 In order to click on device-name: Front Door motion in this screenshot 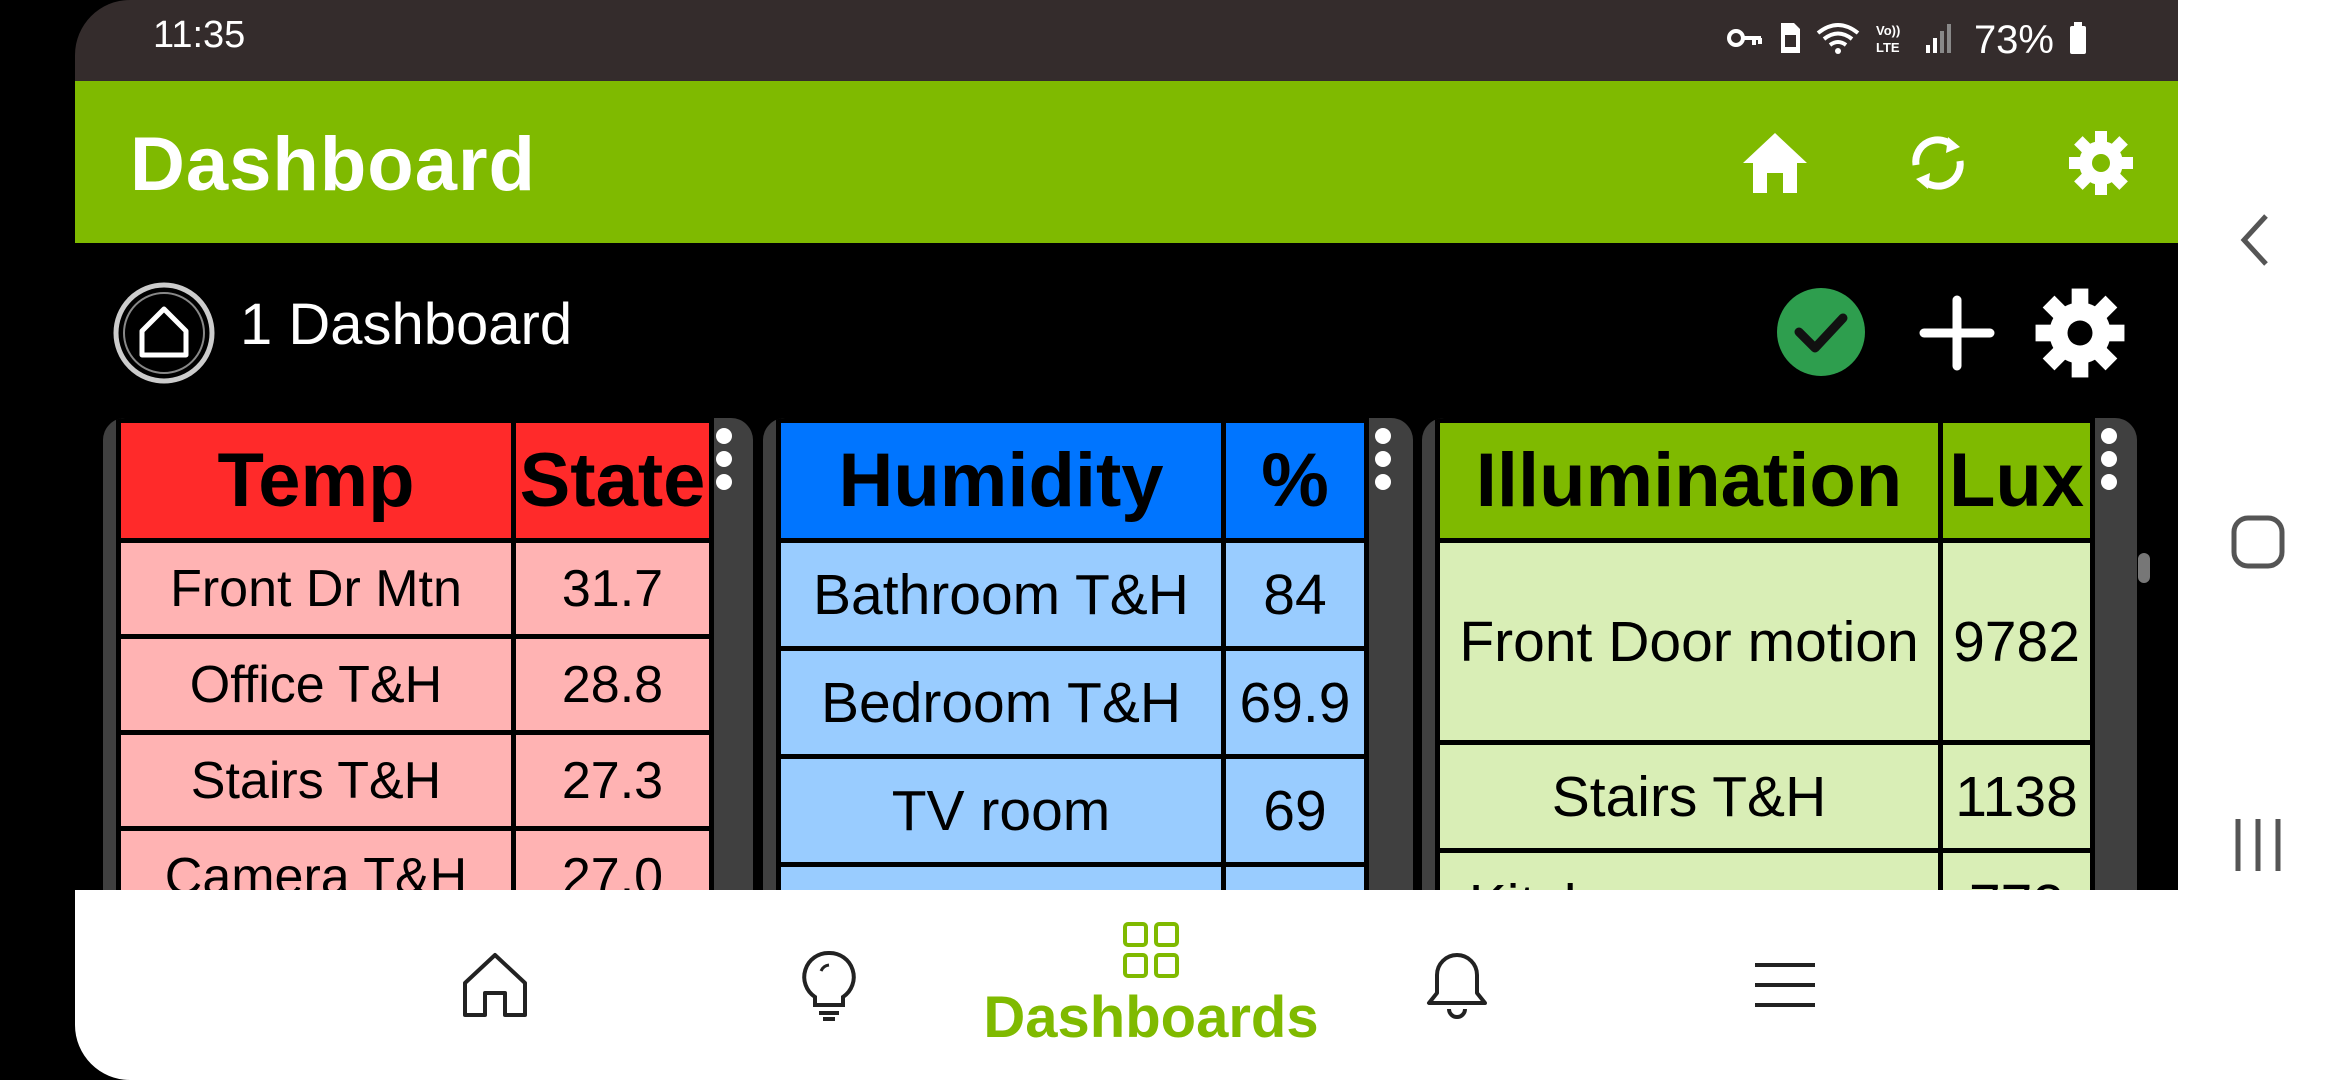, I will do `click(1689, 641)`.